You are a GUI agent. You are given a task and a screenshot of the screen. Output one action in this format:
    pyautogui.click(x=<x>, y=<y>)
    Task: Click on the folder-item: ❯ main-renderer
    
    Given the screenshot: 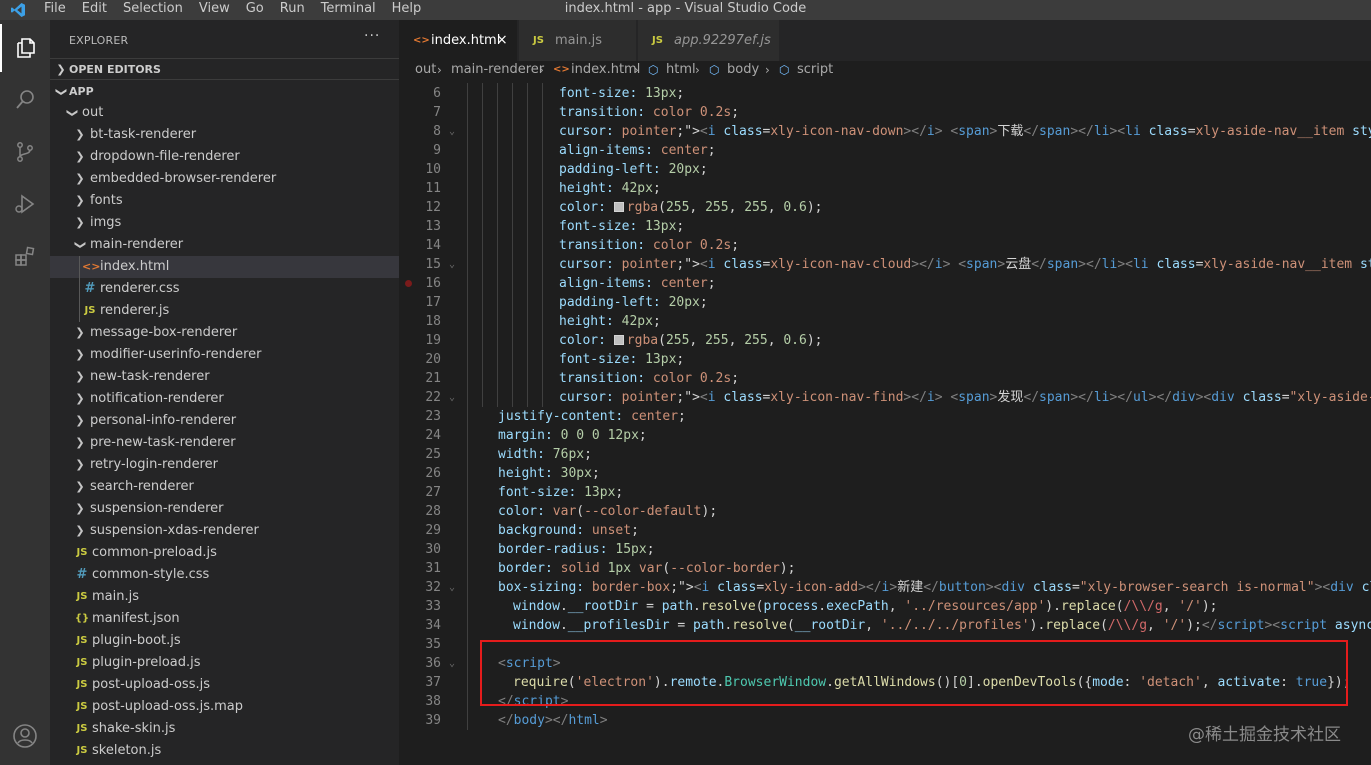 What is the action you would take?
    pyautogui.click(x=224, y=245)
    